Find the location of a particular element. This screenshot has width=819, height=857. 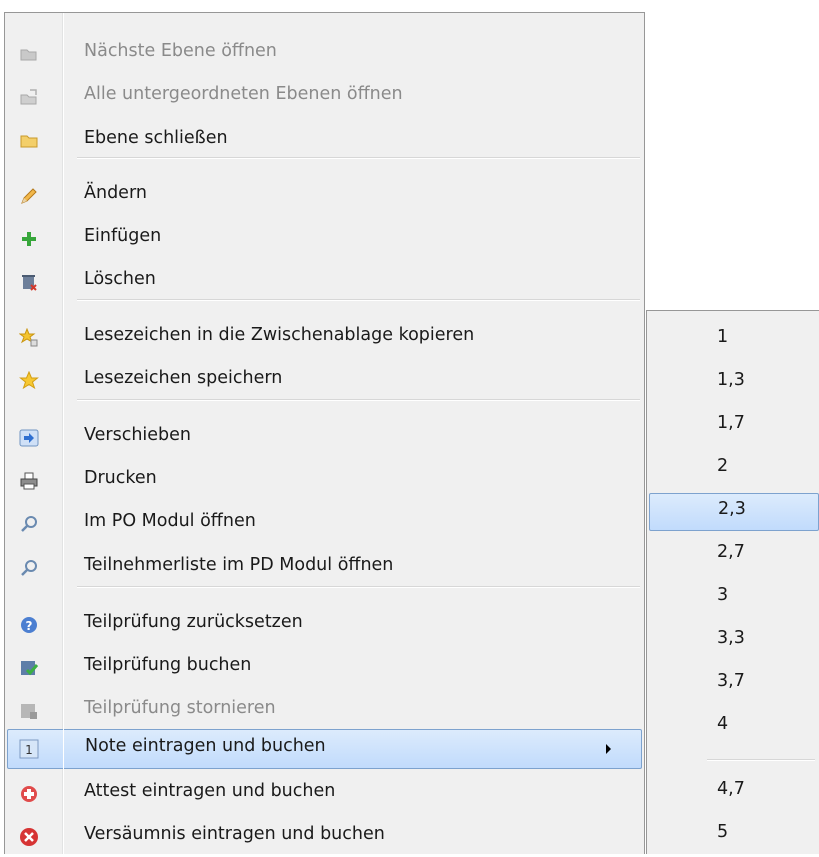

help-icon: ? is located at coordinates (29, 625).